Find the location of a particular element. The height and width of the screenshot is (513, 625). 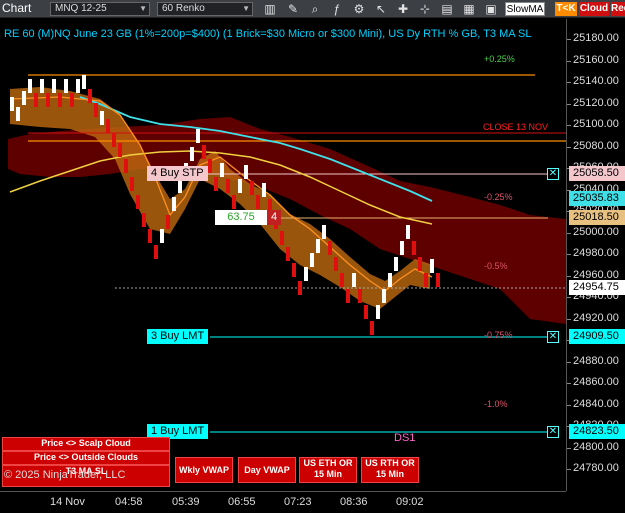

last-price-tag: 24954.75 is located at coordinates (597, 287).